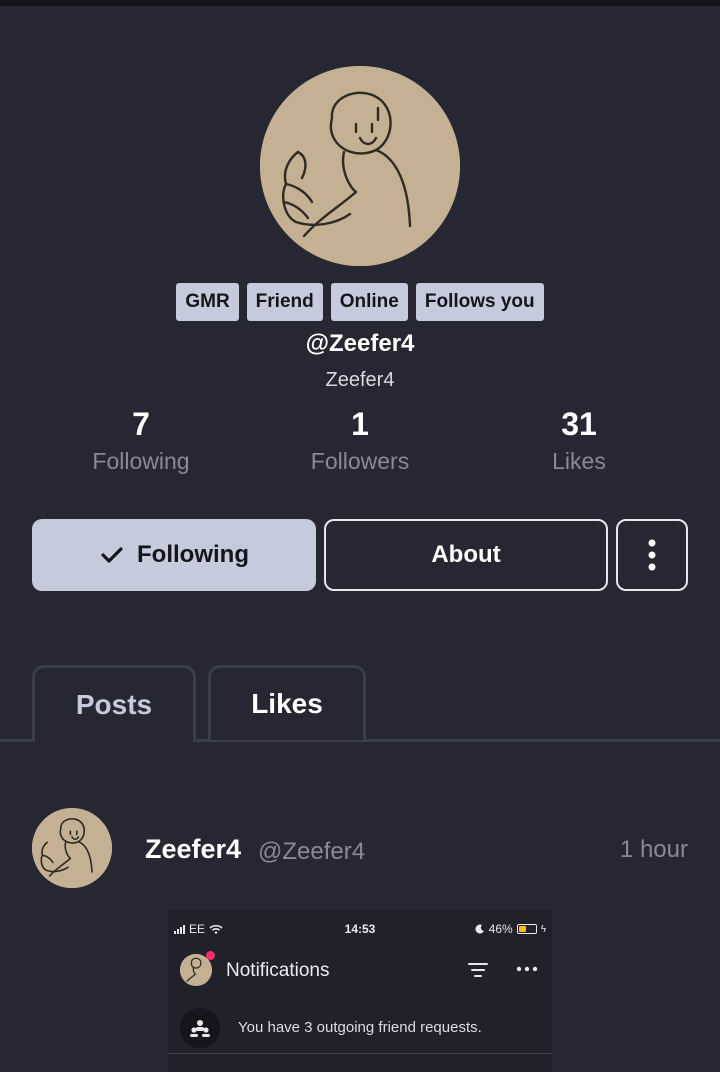  I want to click on profile-badges: GMR Friend Online Follows you, so click(360, 302).